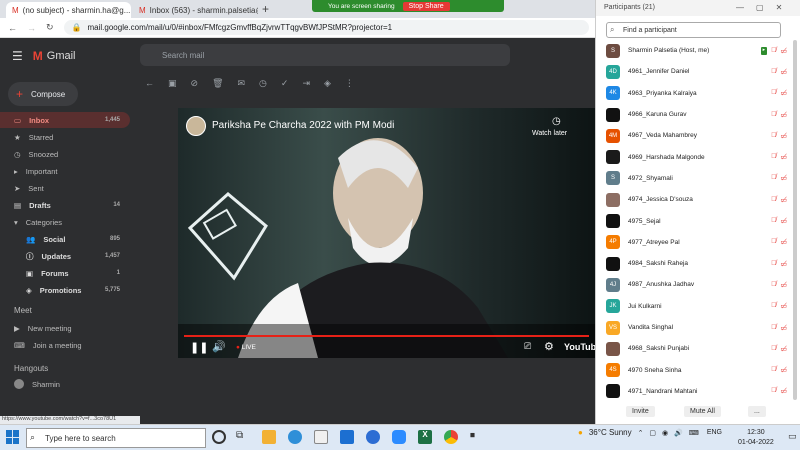  What do you see at coordinates (556, 121) in the screenshot?
I see `clock-icon: ◷` at bounding box center [556, 121].